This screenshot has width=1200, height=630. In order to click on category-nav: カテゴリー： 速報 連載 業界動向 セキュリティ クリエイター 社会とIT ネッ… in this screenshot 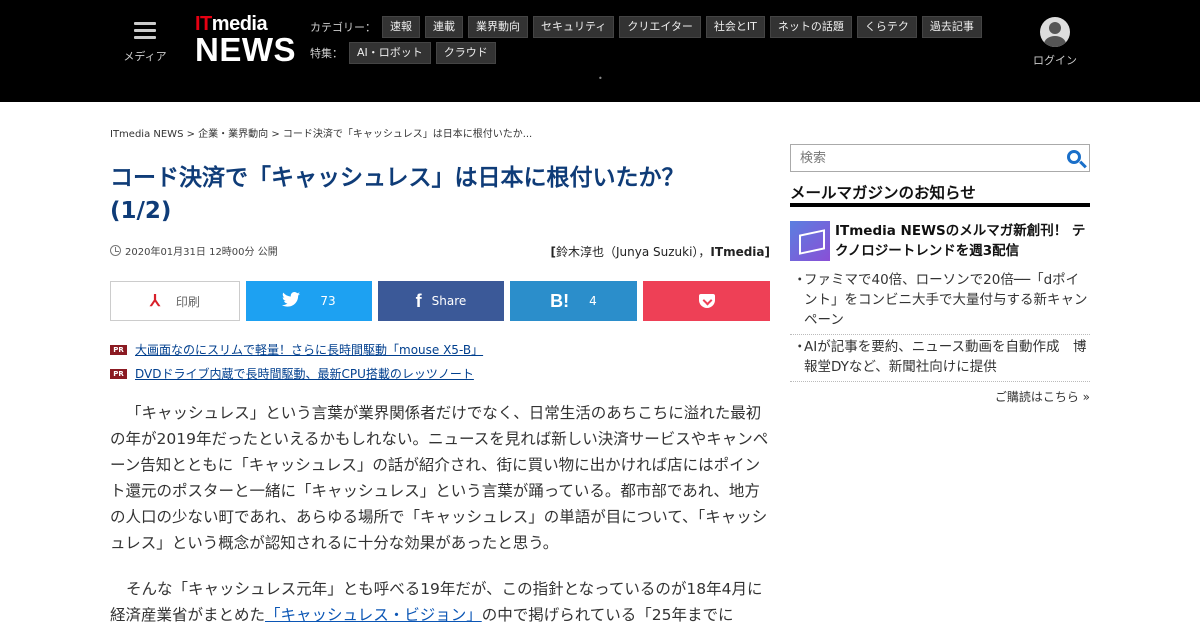, I will do `click(648, 42)`.